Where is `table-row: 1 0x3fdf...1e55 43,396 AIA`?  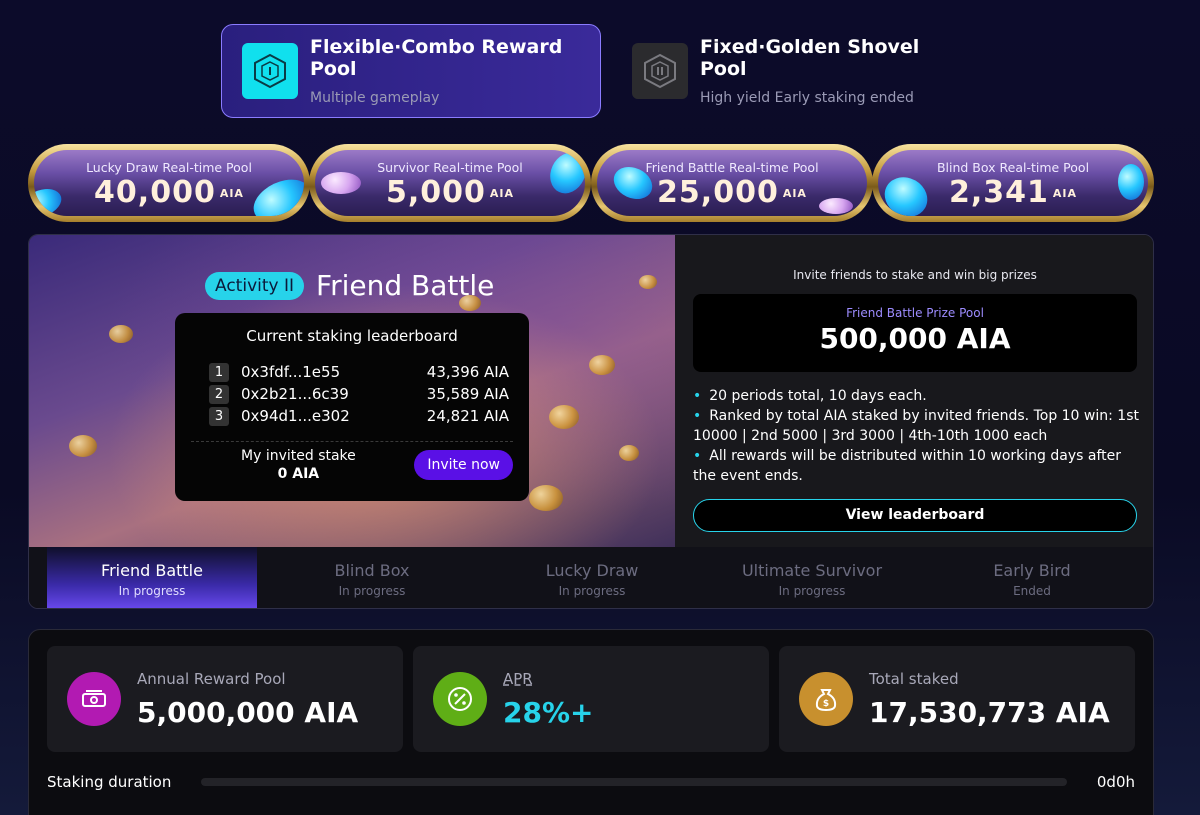
table-row: 1 0x3fdf...1e55 43,396 AIA is located at coordinates (352, 372).